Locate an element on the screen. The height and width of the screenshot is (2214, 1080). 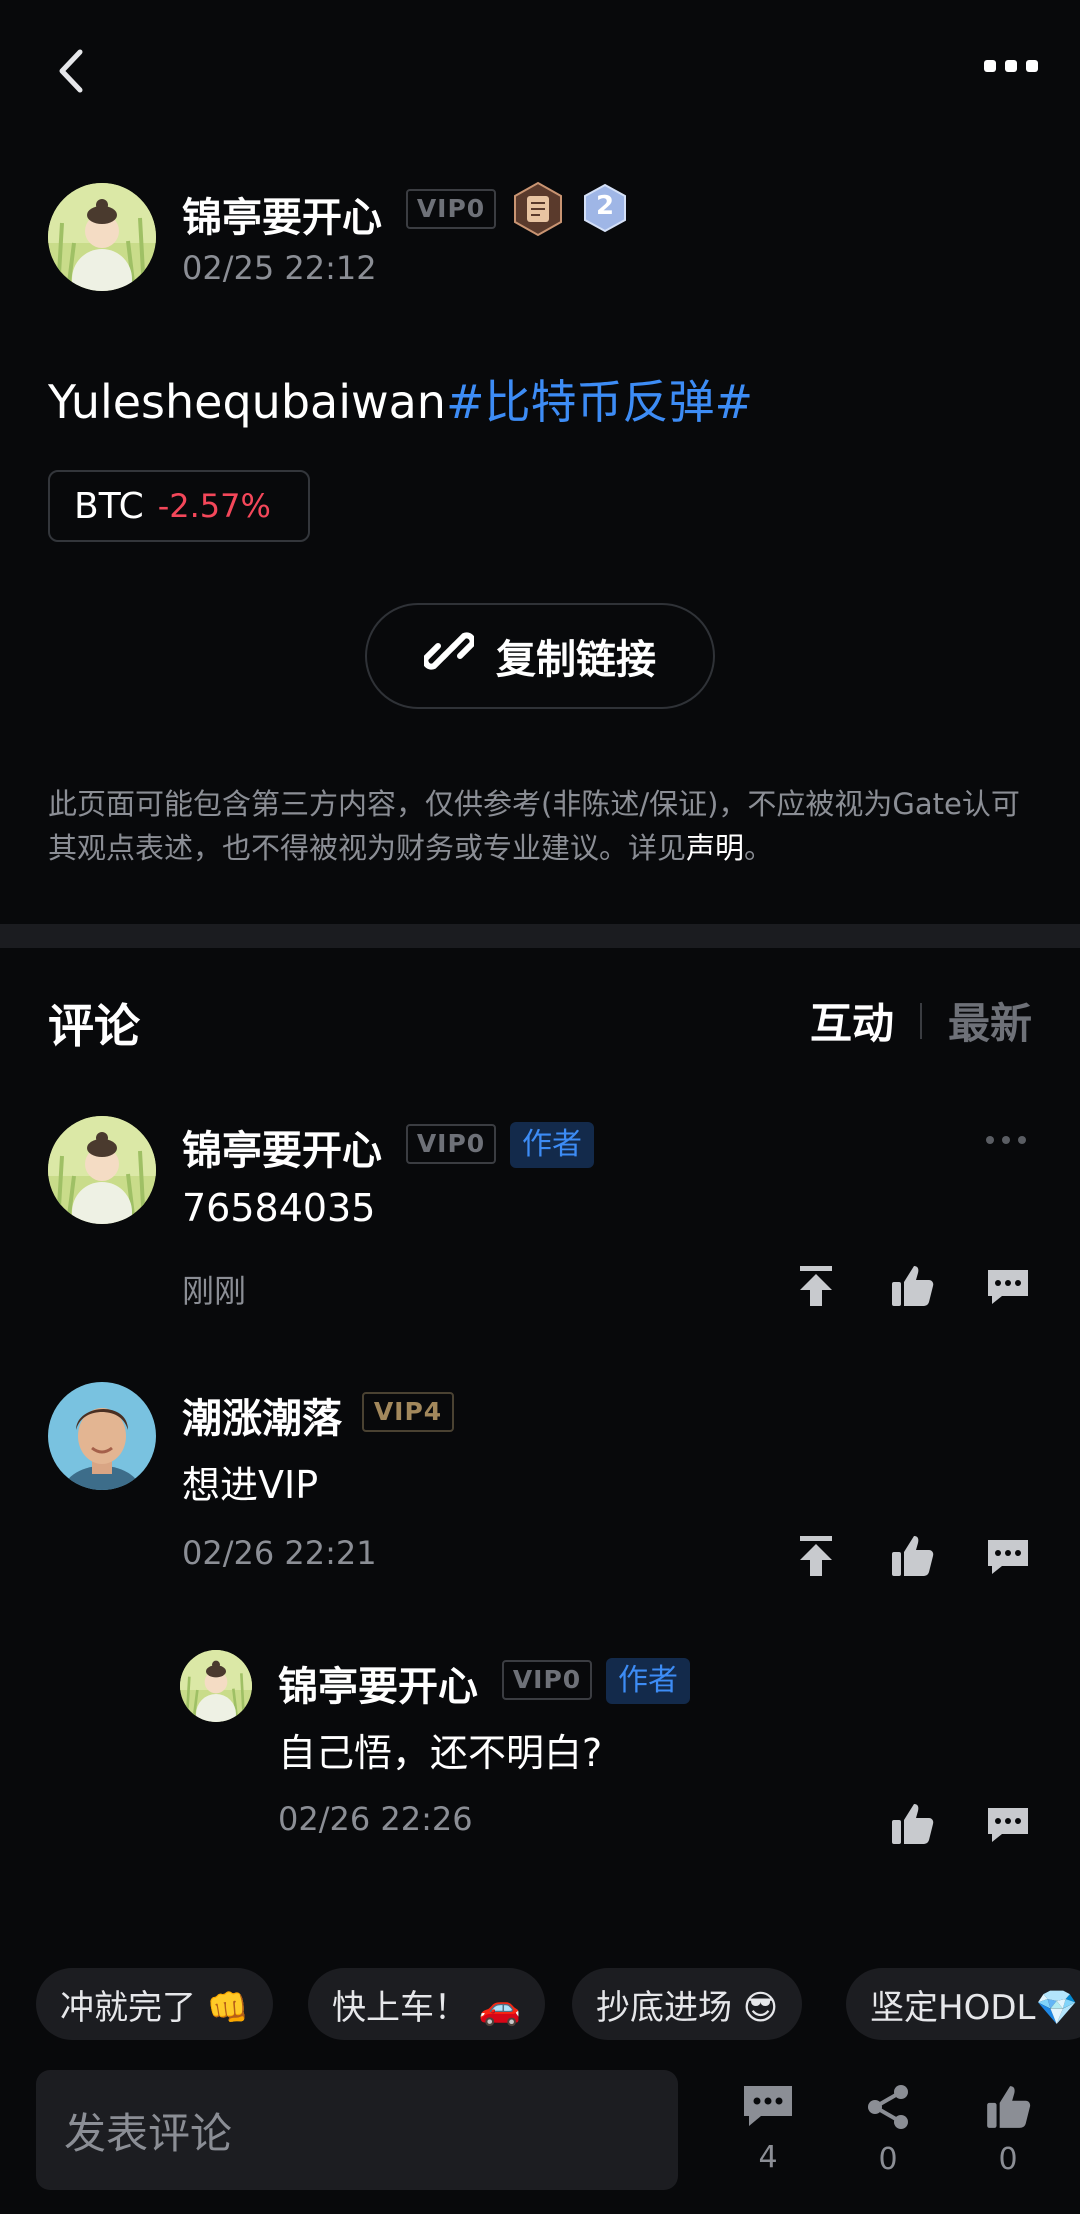
share-button: 0 is located at coordinates (888, 2129).